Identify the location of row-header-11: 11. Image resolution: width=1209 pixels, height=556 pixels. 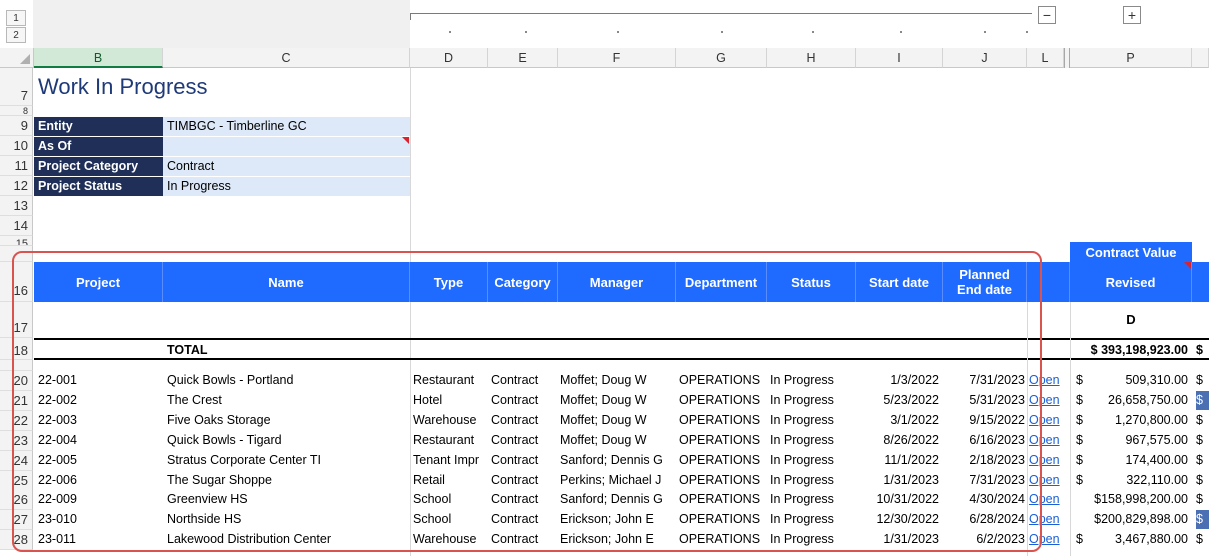
(16, 166).